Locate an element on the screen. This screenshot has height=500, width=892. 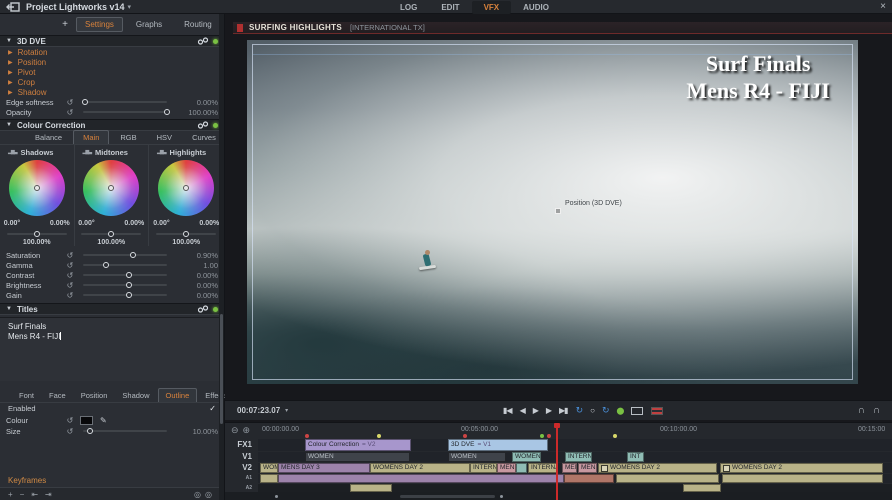
group-crop: ▶ Crop is located at coordinates (112, 82).